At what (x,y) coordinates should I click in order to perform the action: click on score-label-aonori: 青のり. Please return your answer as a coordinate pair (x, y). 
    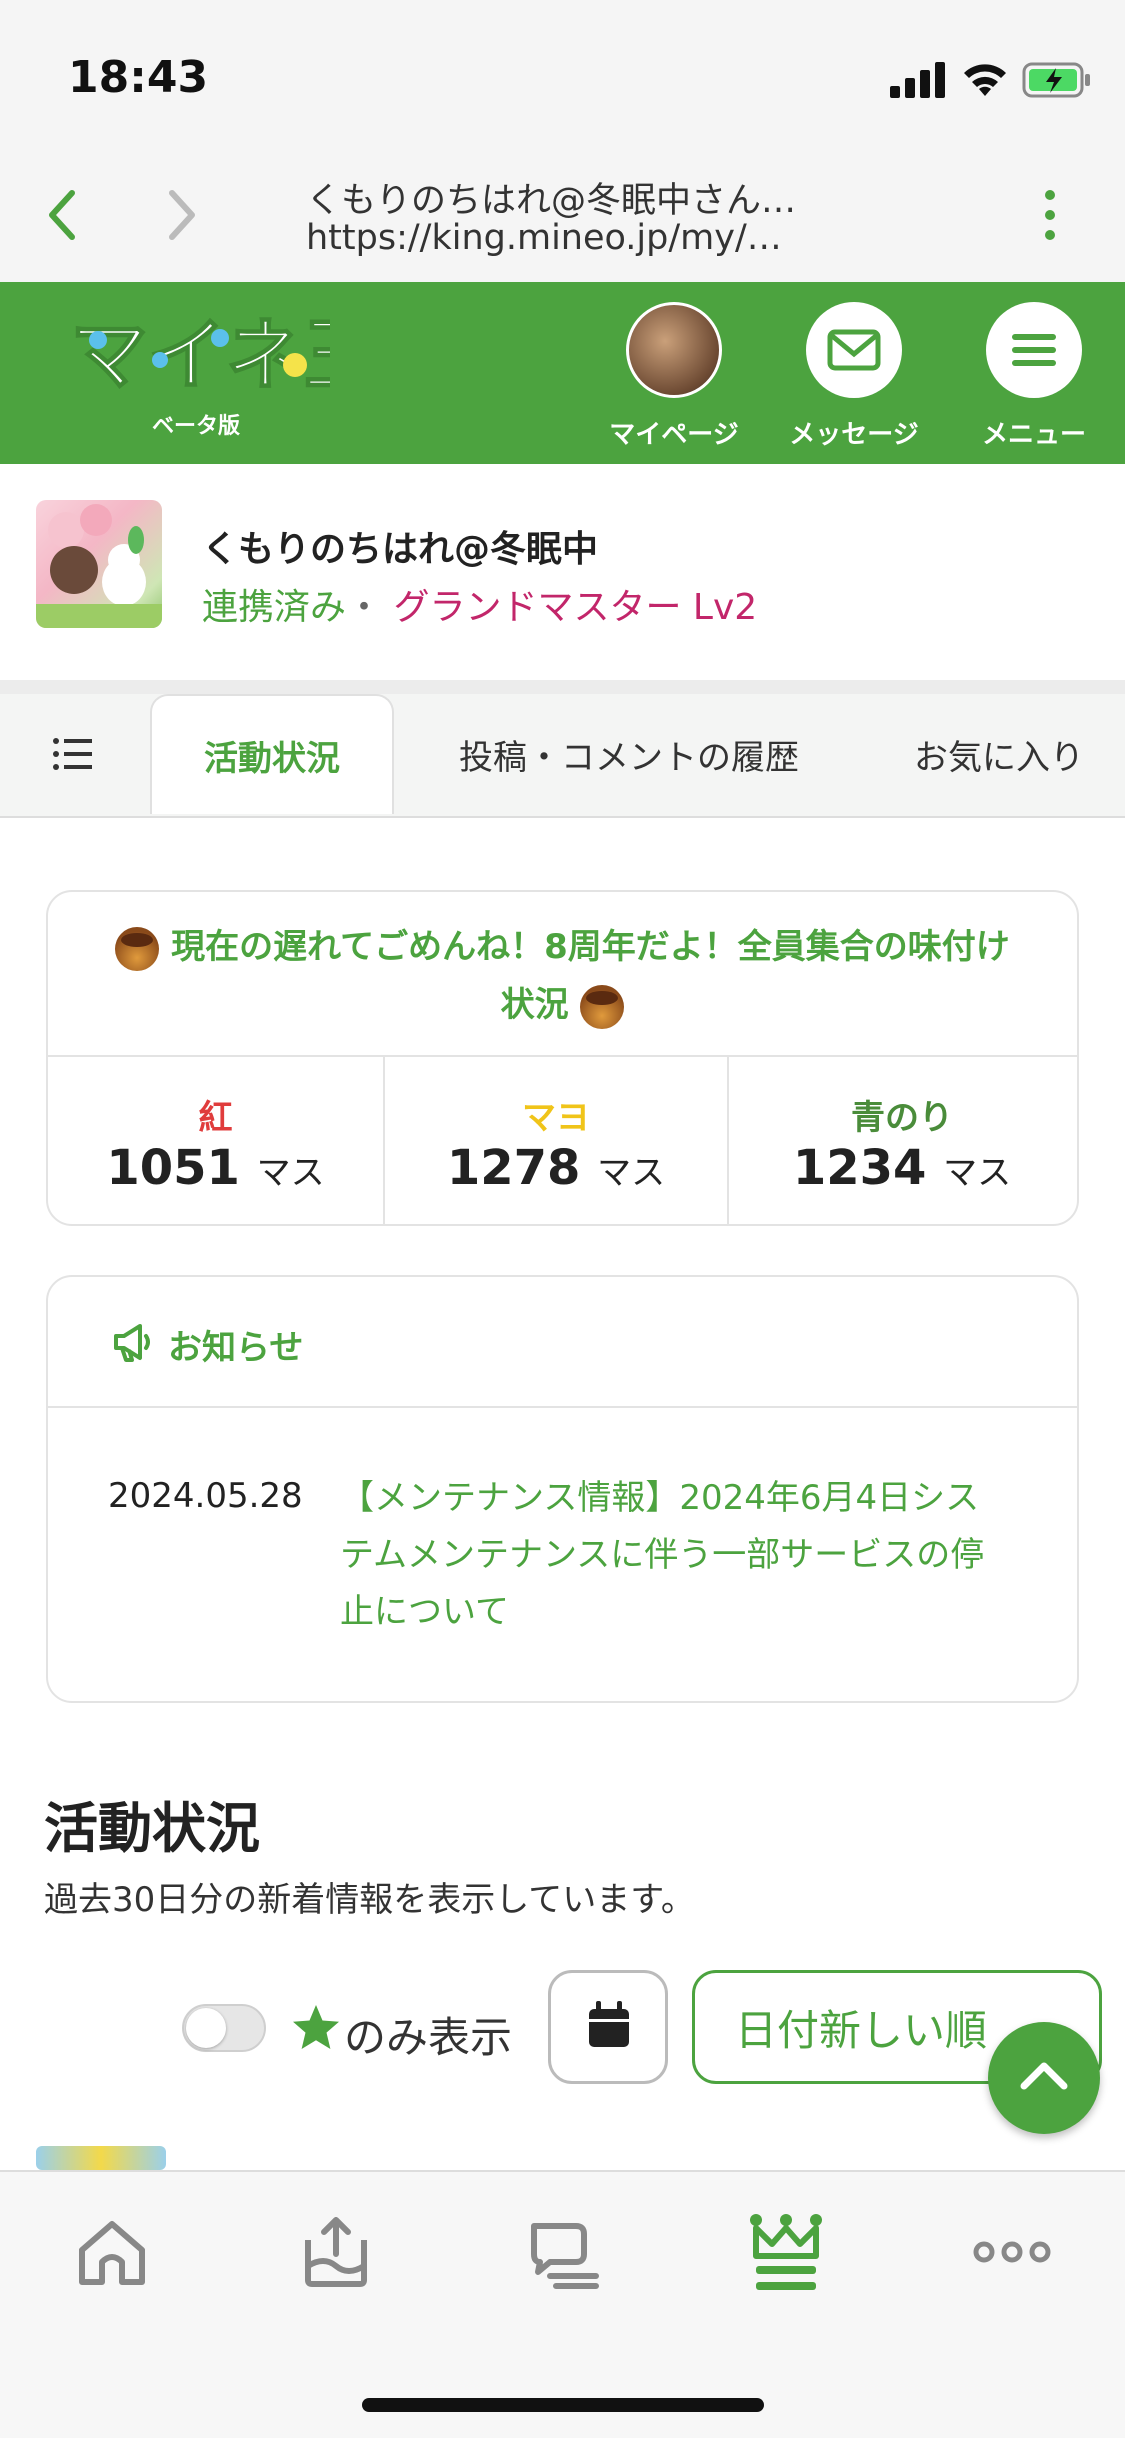
    Looking at the image, I should click on (902, 1118).